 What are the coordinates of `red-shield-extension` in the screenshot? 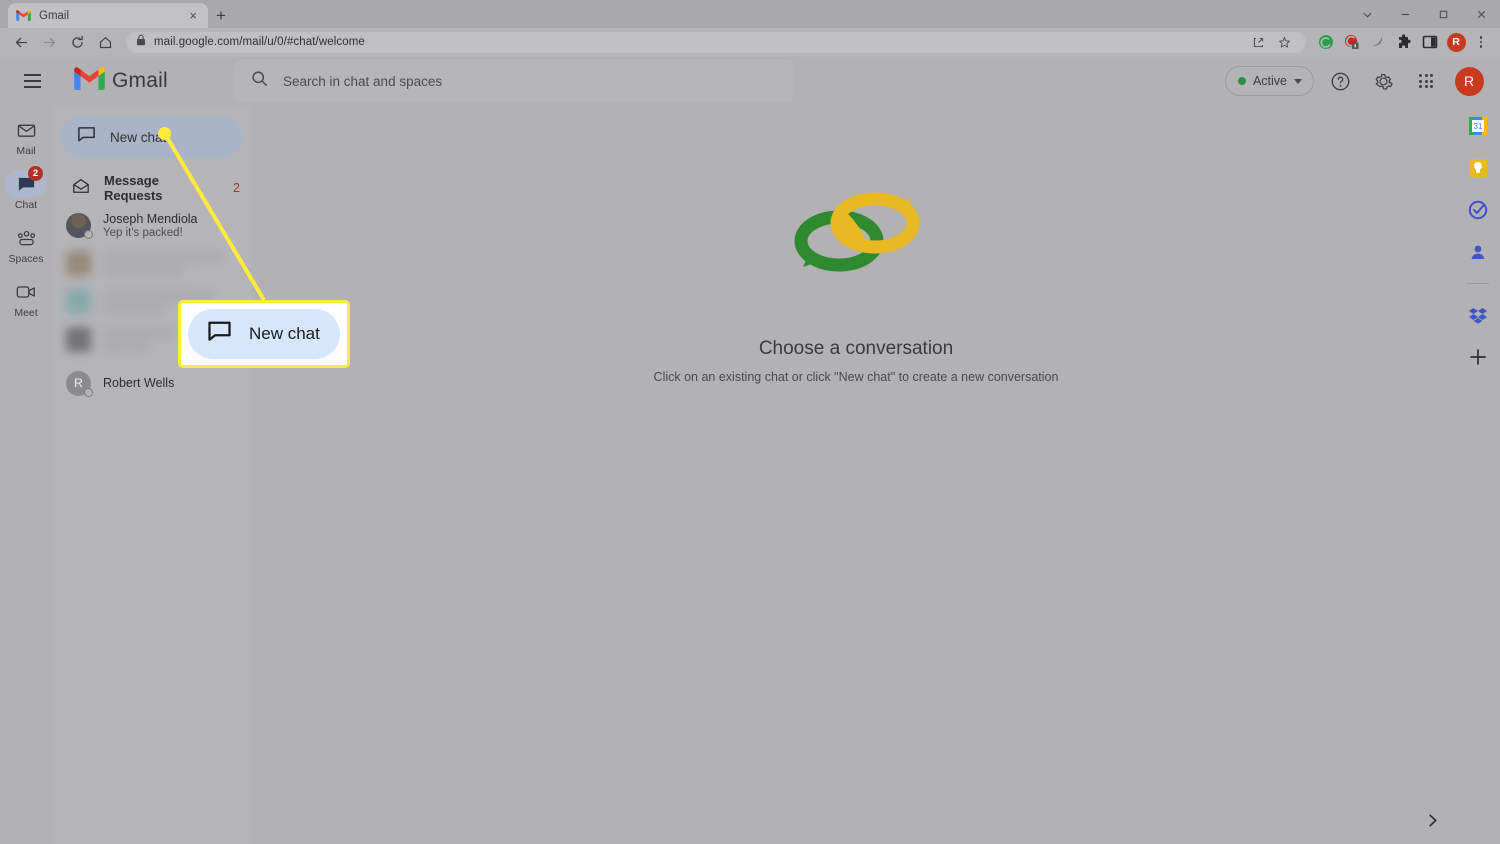 It's located at (1352, 42).